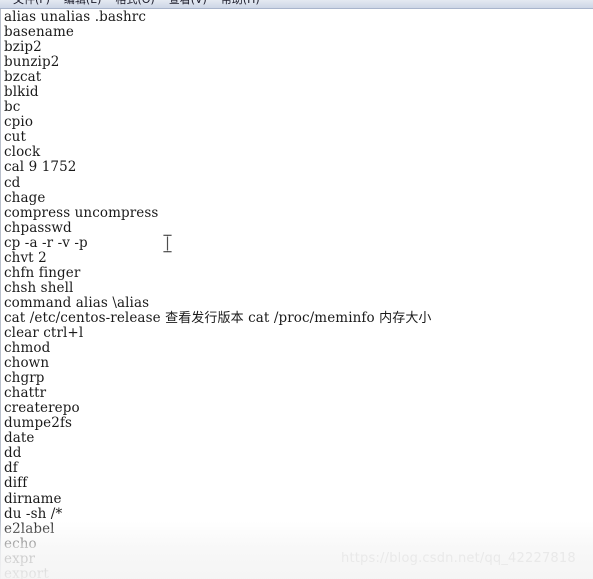  I want to click on text-line: chvt 2, so click(25, 257).